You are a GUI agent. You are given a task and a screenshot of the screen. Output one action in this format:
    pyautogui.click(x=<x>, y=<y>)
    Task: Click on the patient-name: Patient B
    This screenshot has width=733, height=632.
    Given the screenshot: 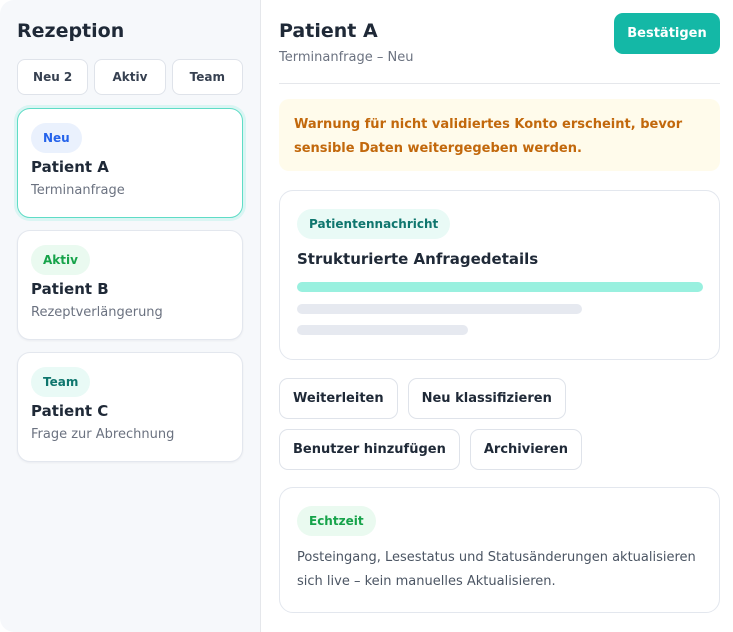 What is the action you would take?
    pyautogui.click(x=70, y=289)
    